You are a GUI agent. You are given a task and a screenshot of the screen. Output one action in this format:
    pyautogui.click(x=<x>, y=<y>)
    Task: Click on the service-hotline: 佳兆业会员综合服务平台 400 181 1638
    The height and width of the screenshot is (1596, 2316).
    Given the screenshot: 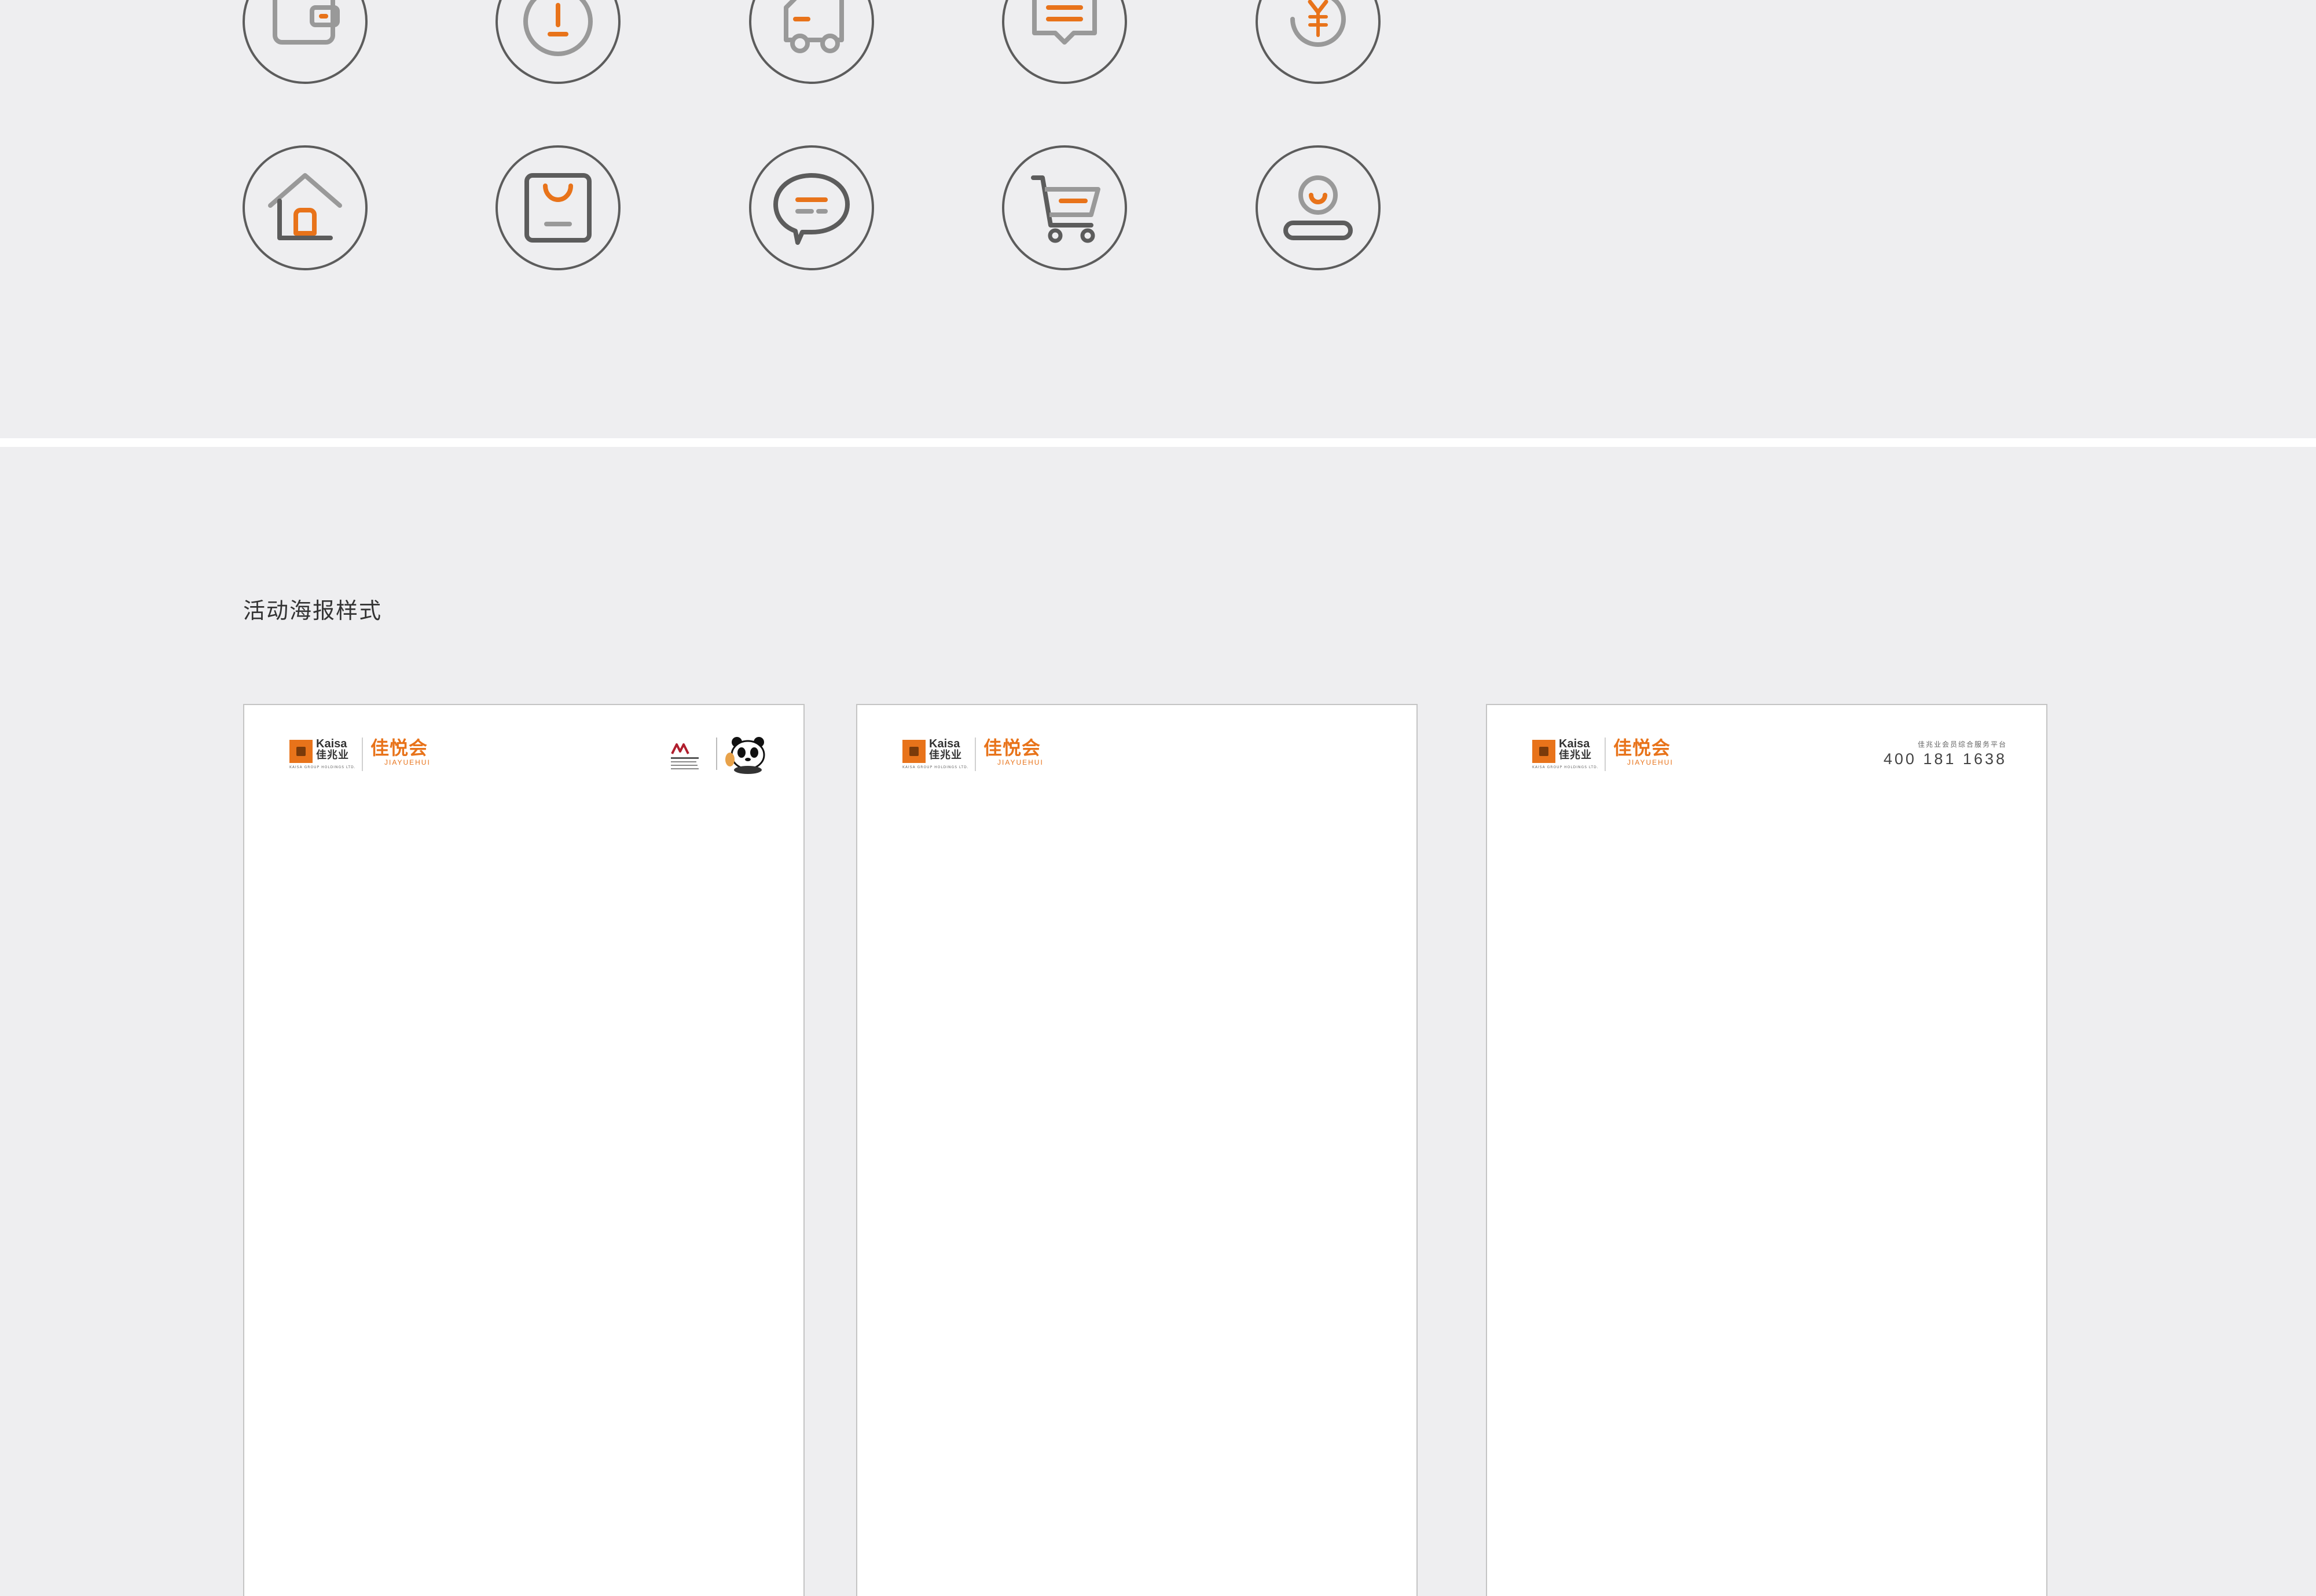 What is the action you would take?
    pyautogui.click(x=1946, y=754)
    